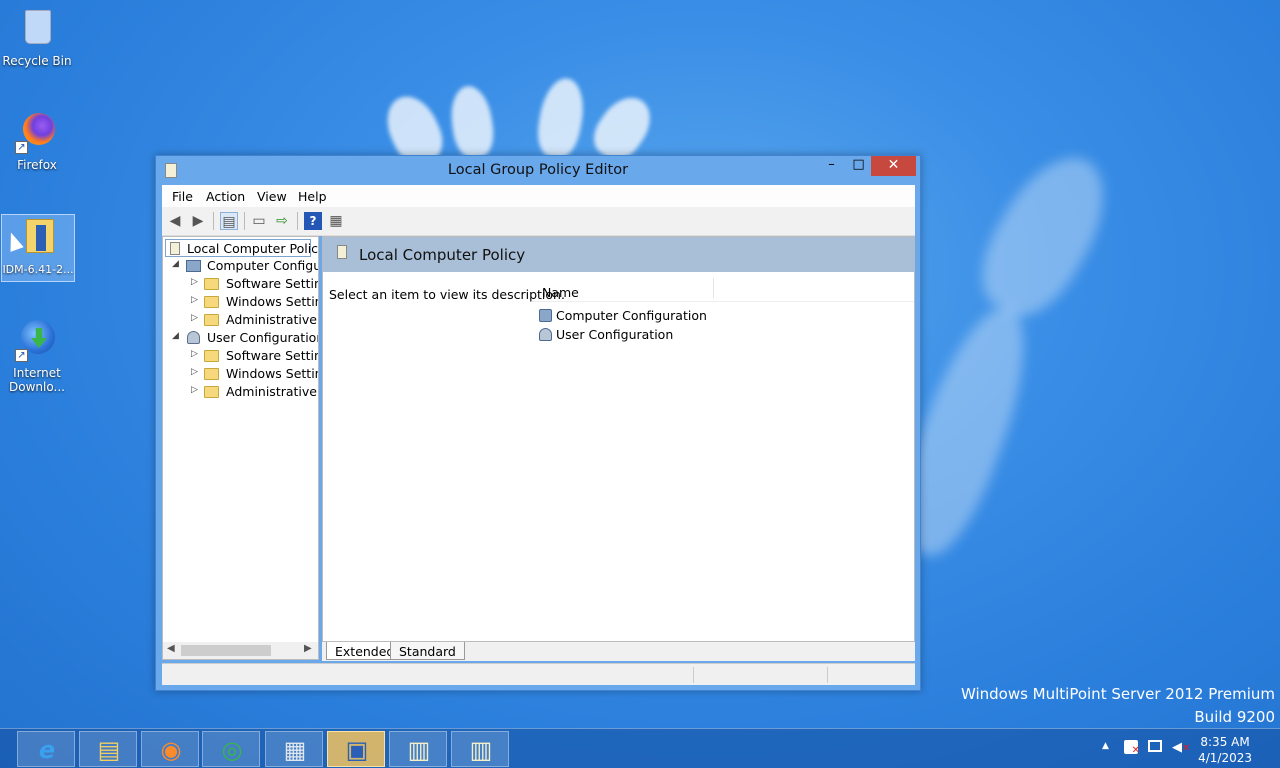  I want to click on taskbar-firefox: ◉, so click(170, 749).